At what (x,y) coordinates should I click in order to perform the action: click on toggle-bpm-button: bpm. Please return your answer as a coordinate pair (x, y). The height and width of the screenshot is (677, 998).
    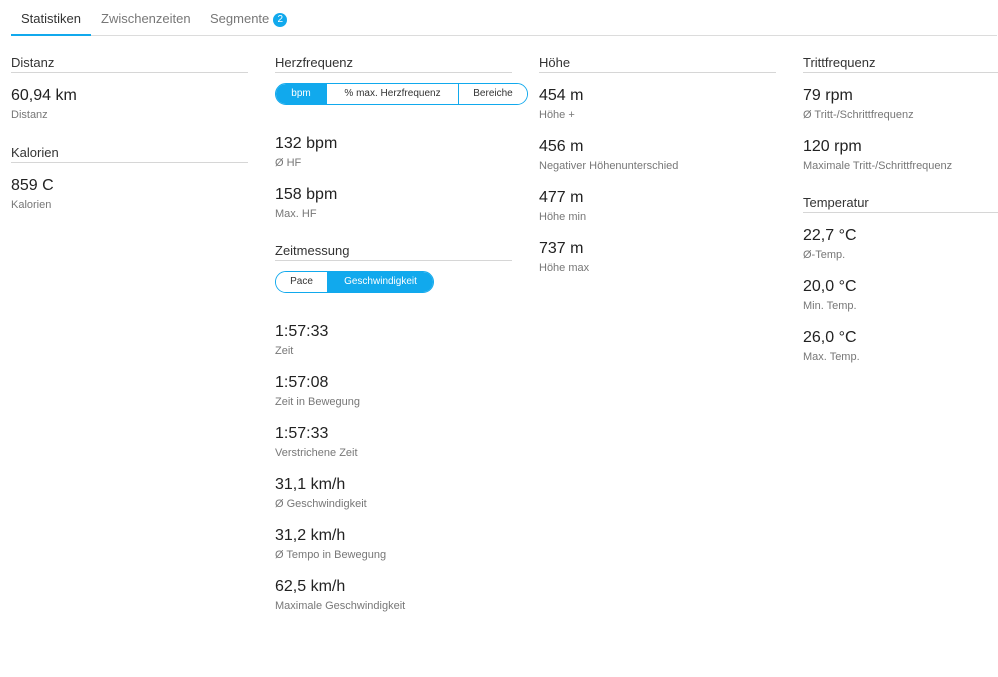
    Looking at the image, I should click on (301, 94).